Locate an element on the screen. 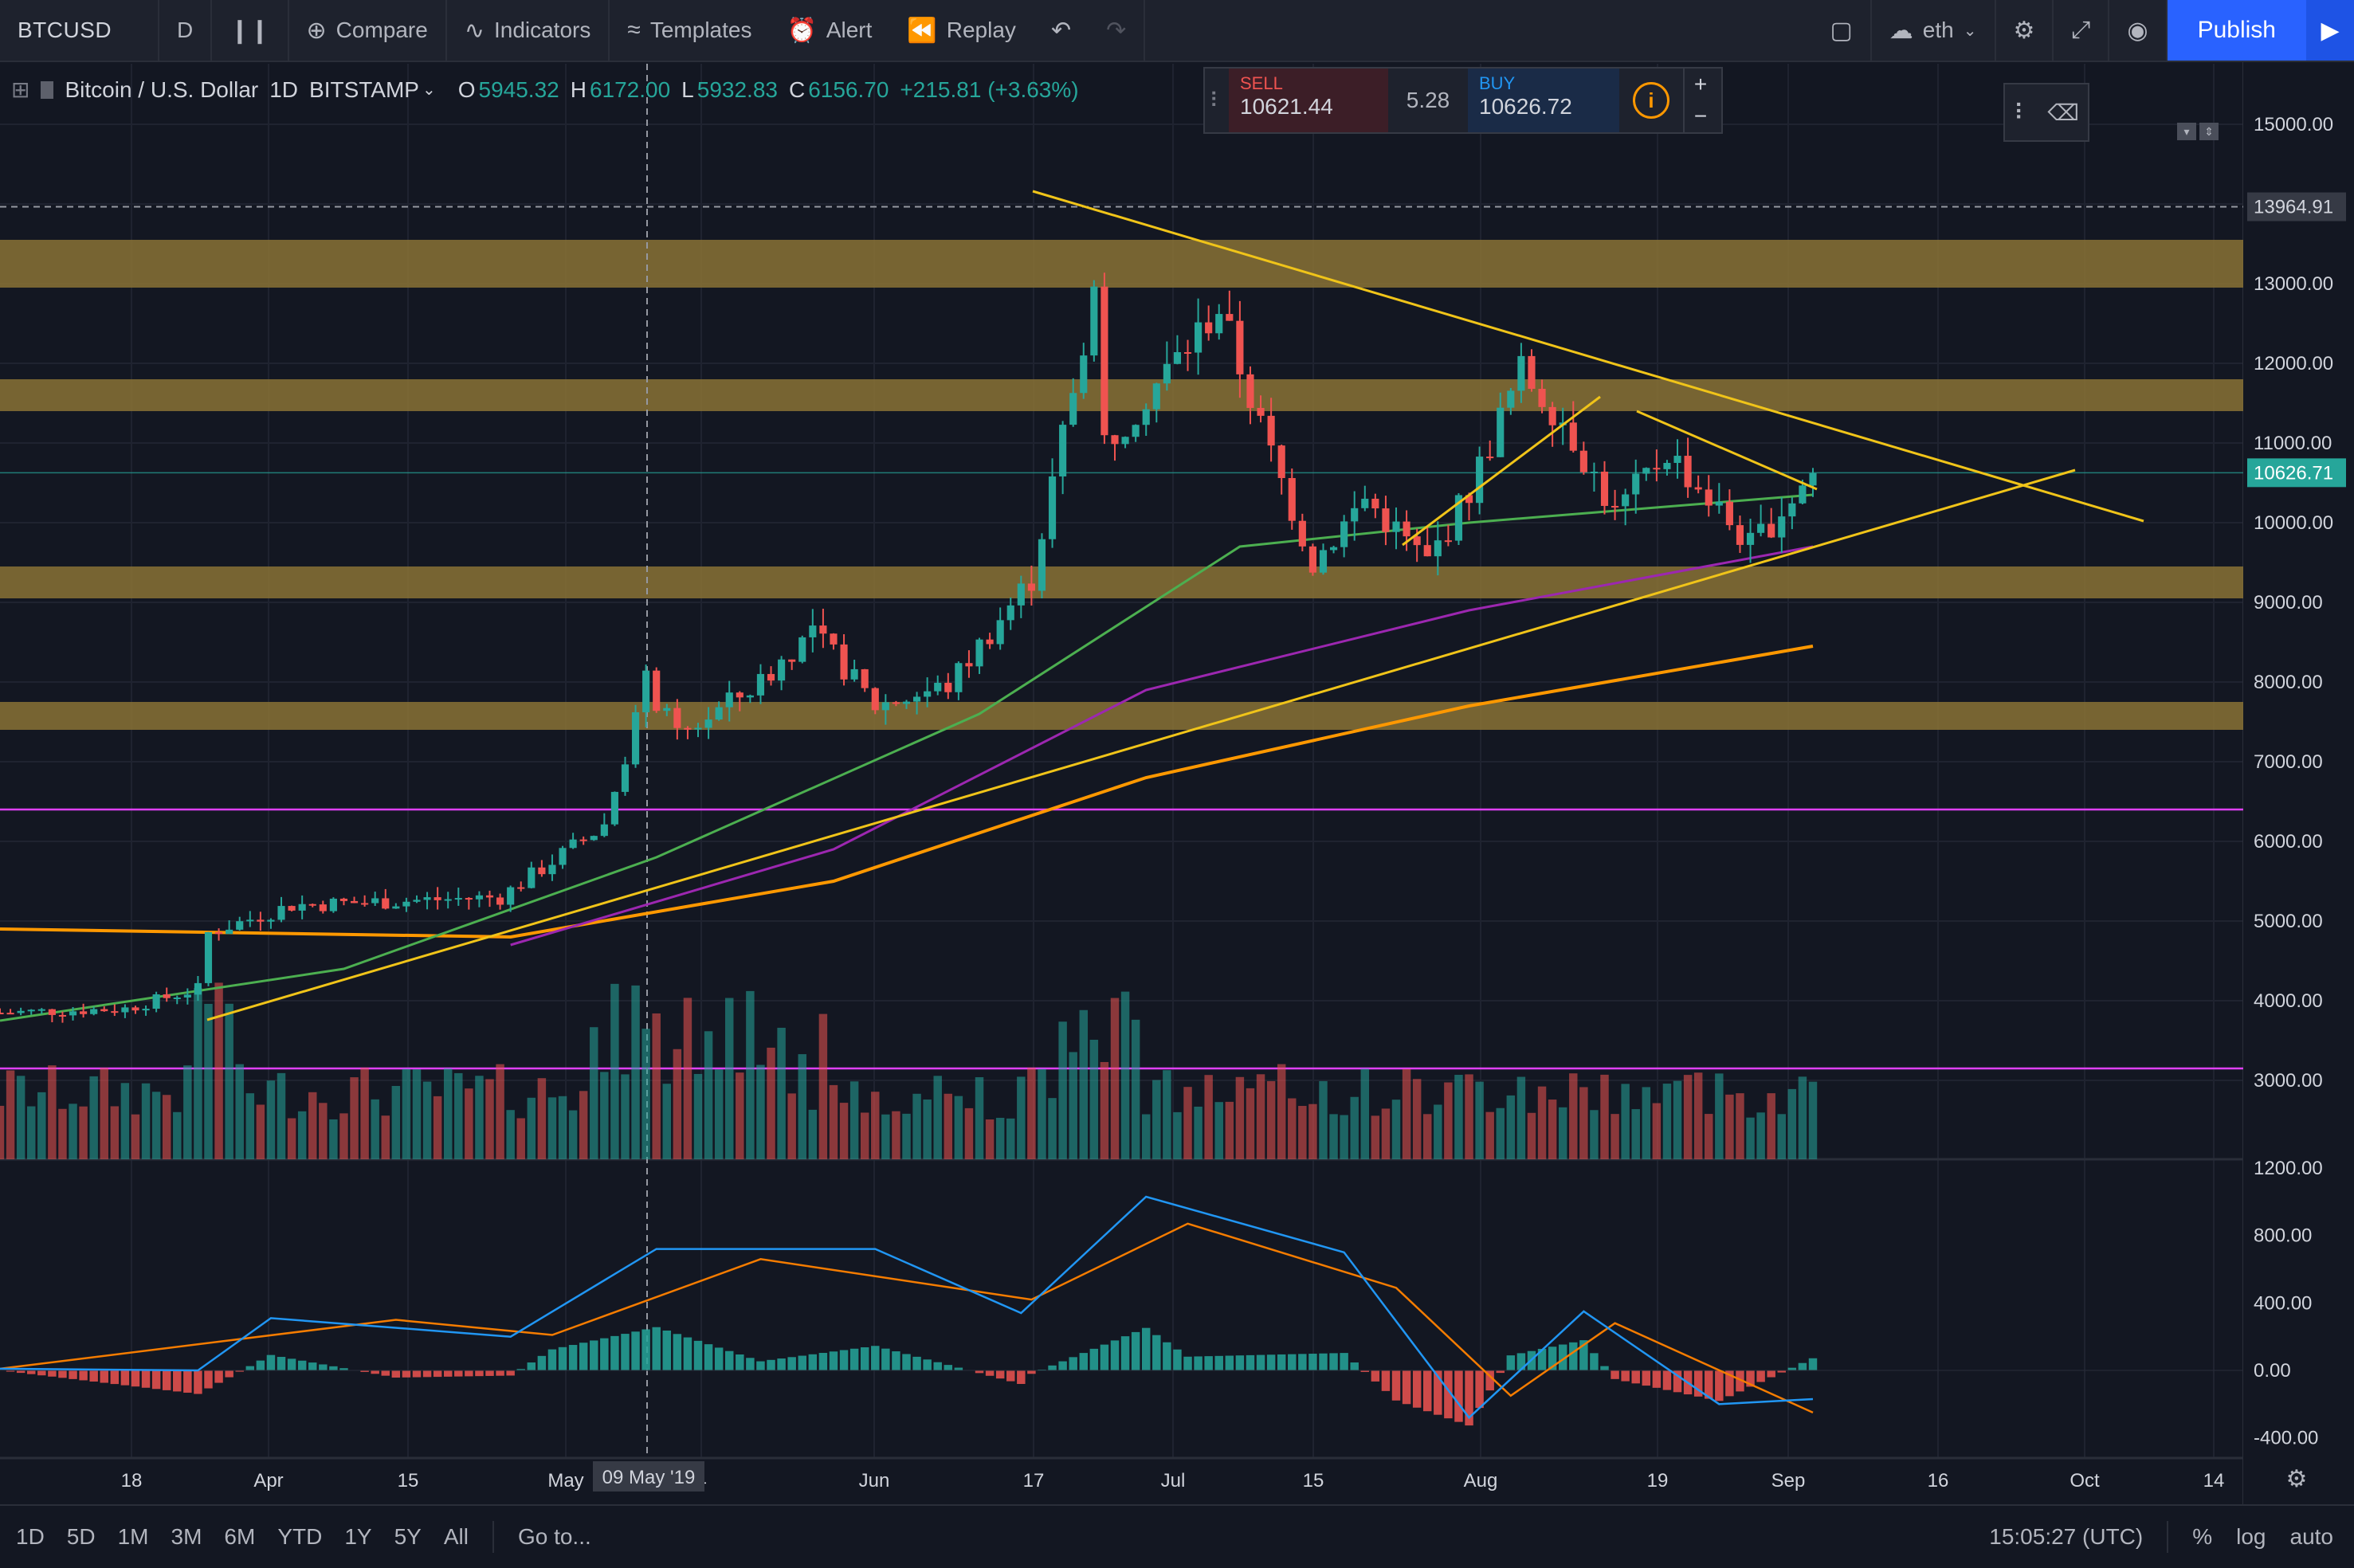 The image size is (2354, 1568). publish-menu-button: ▶ is located at coordinates (2330, 30).